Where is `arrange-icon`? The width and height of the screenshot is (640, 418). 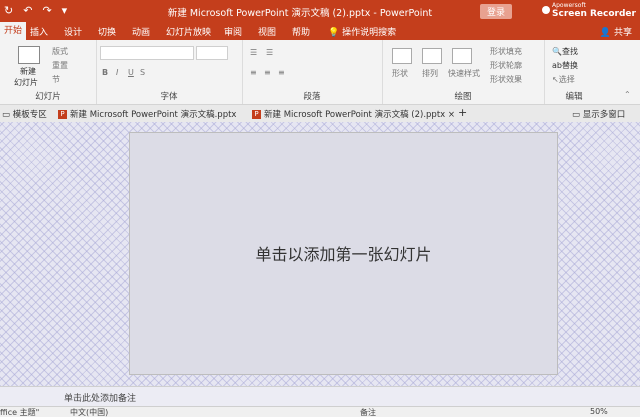
arrange-icon is located at coordinates (432, 56).